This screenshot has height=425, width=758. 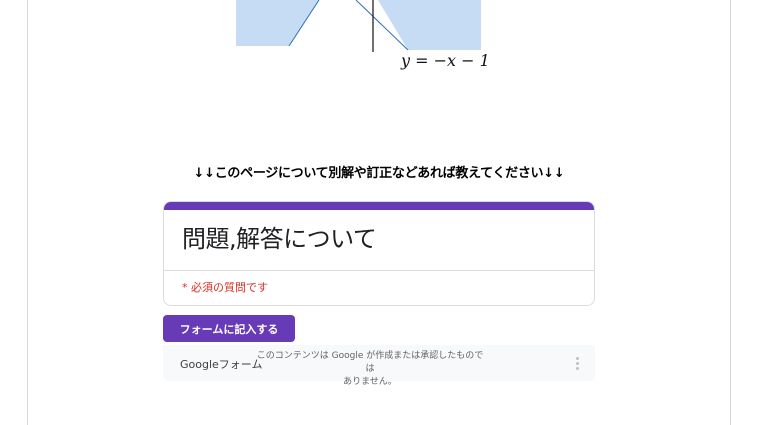 What do you see at coordinates (225, 287) in the screenshot?
I see `required-note: * 必須の質問です` at bounding box center [225, 287].